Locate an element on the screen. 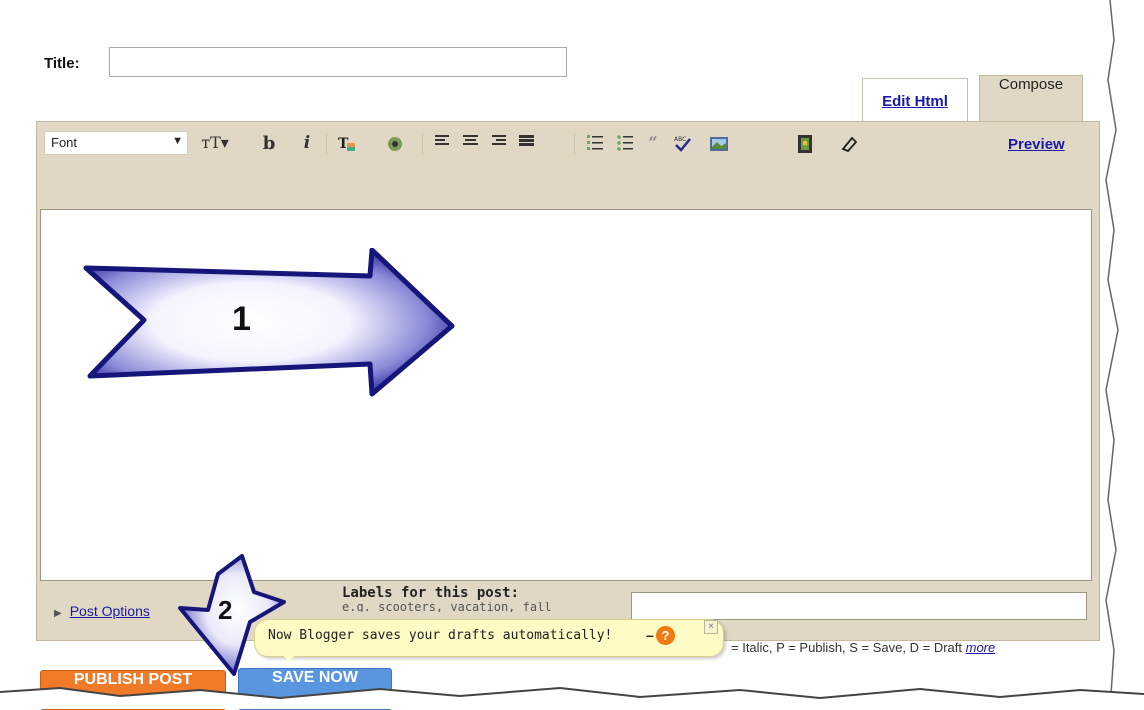 The height and width of the screenshot is (710, 1144). expand-triangle-icon: ▶ is located at coordinates (58, 613).